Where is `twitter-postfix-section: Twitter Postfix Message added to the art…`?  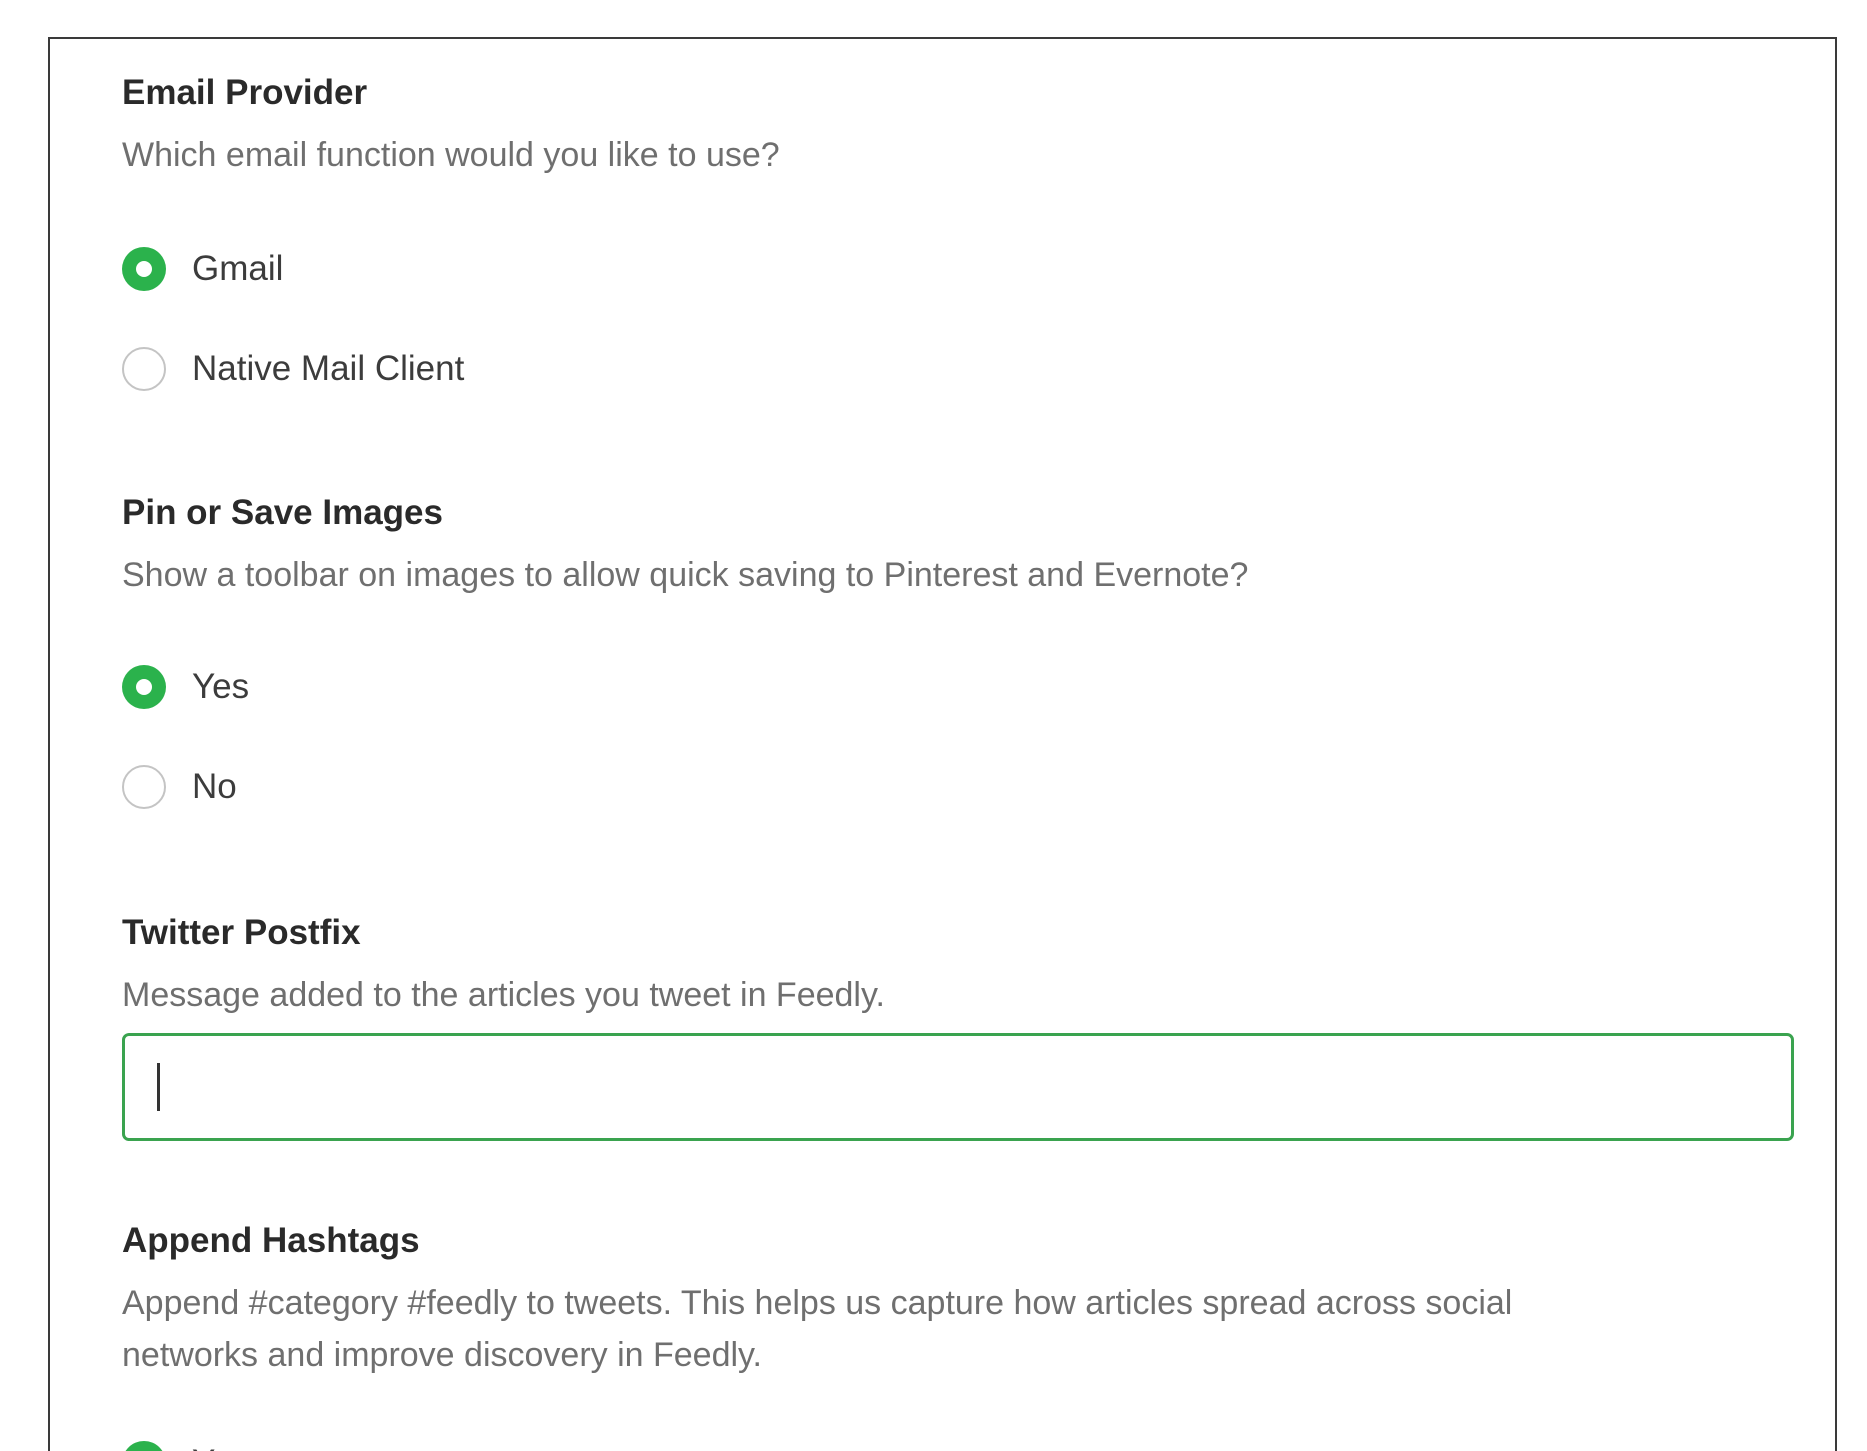 twitter-postfix-section: Twitter Postfix Message added to the art… is located at coordinates (962, 1026).